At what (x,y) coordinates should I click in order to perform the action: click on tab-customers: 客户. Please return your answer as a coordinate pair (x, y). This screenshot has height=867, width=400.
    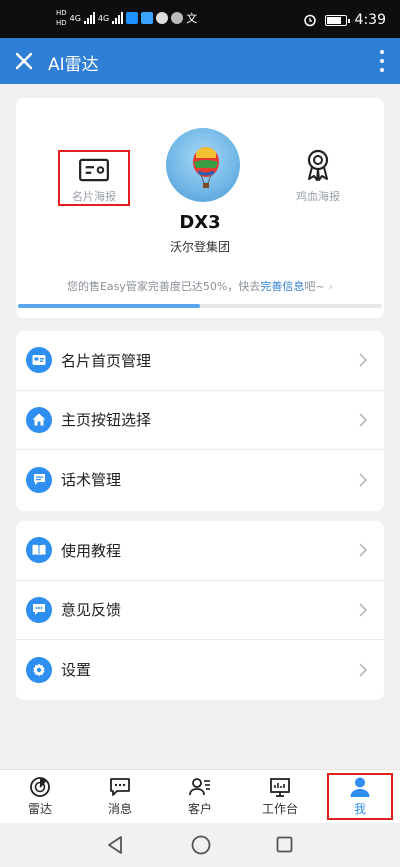
    Looking at the image, I should click on (200, 796).